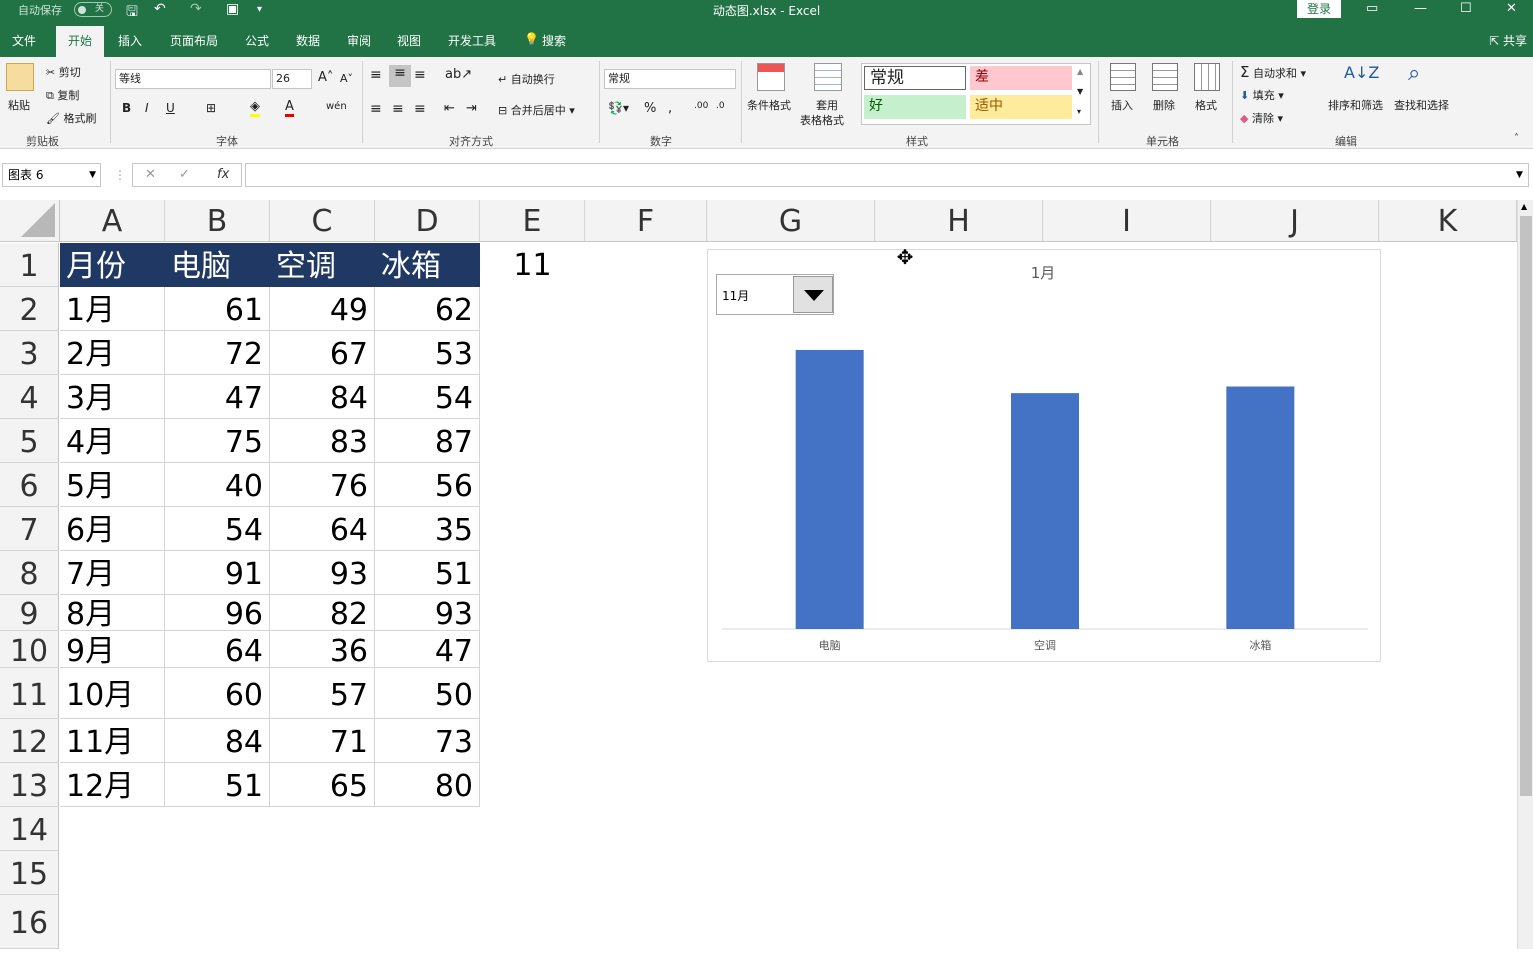 This screenshot has width=1533, height=953. Describe the element at coordinates (336, 106) in the screenshot. I see `phonetic-icon: wén` at that location.